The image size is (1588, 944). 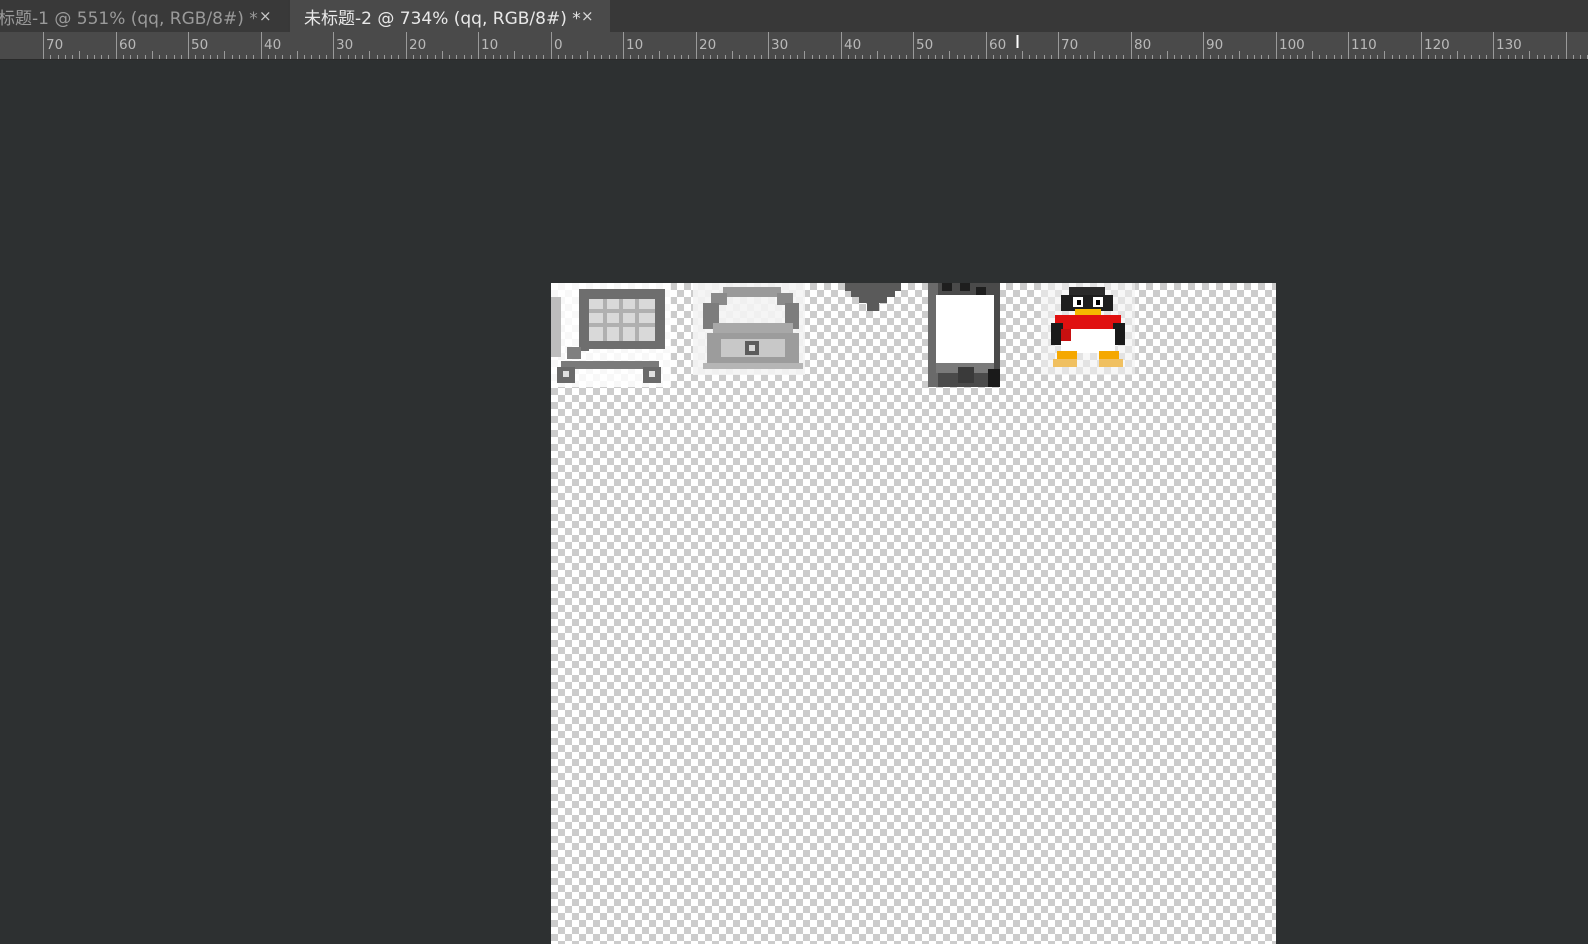 I want to click on ruler-label: 110, so click(x=1364, y=45).